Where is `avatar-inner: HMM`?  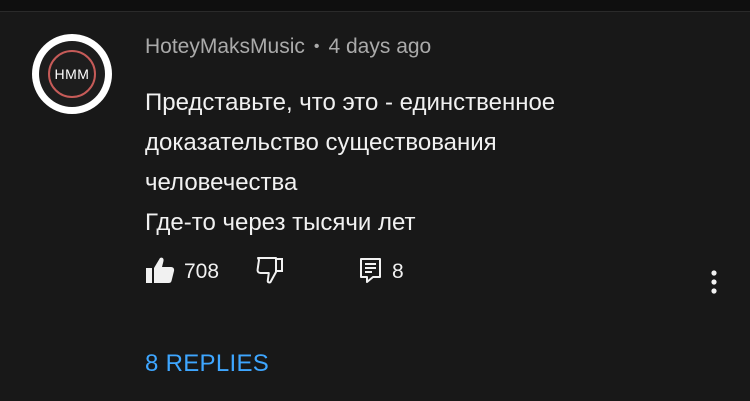 avatar-inner: HMM is located at coordinates (72, 74).